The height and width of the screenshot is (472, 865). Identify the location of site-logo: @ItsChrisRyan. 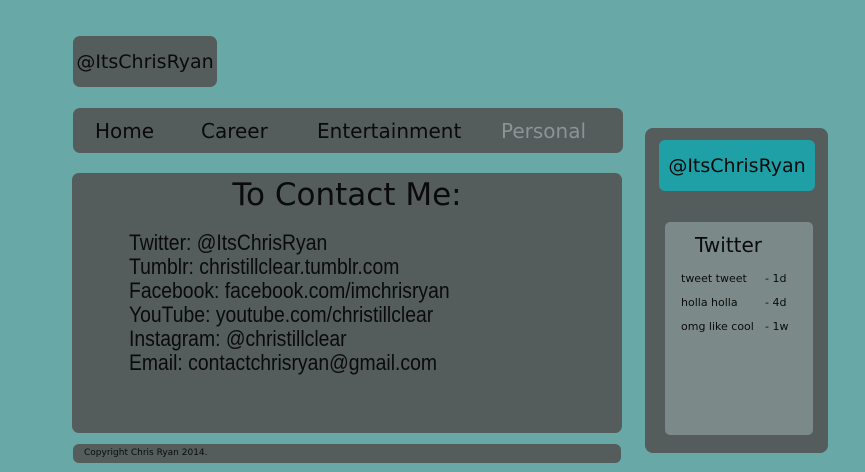
(145, 61).